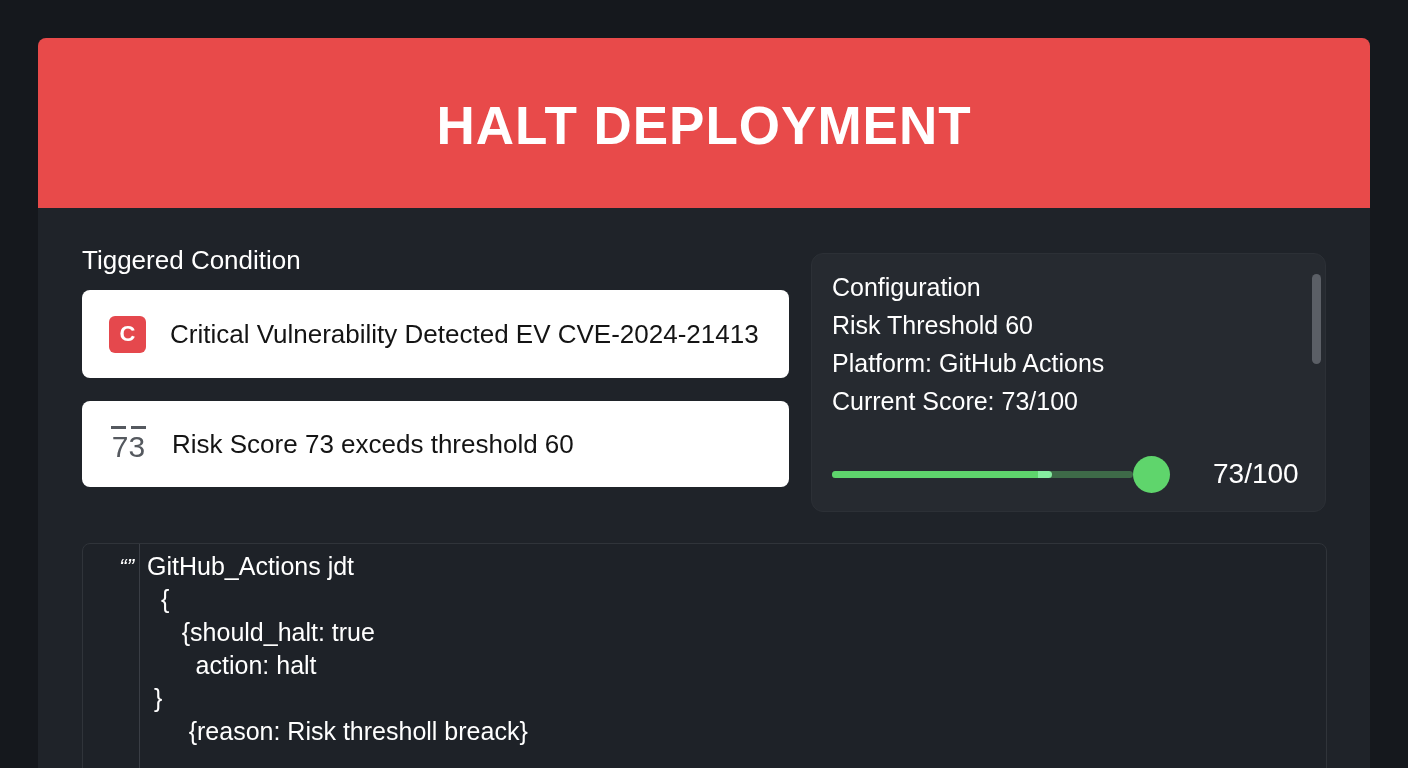  I want to click on code-line: {, so click(164, 599).